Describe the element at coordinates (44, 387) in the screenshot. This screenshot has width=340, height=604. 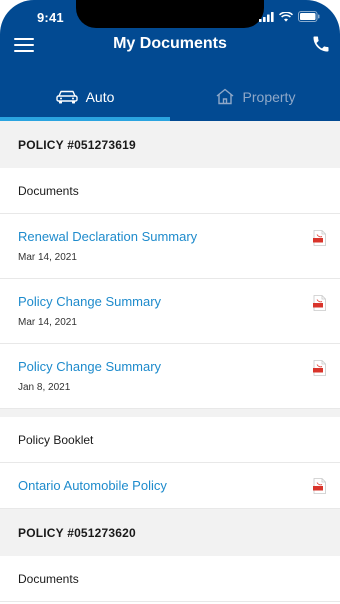
I see `document-date: Jan 8, 2021` at that location.